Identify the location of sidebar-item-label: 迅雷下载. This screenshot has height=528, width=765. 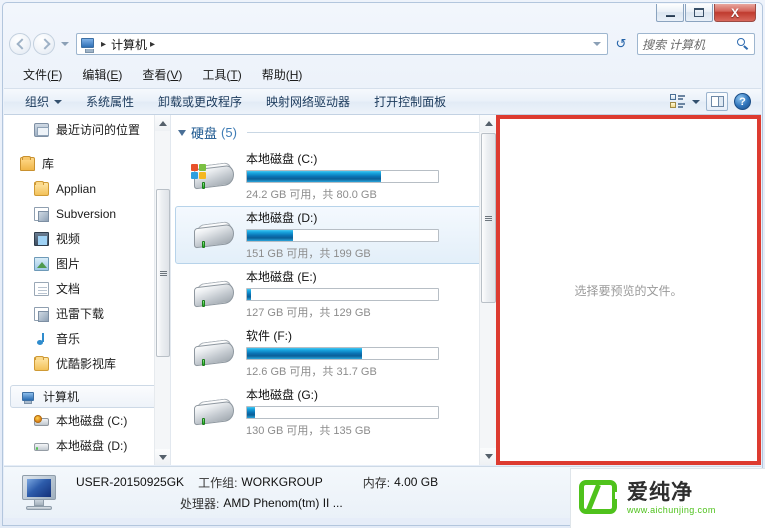
(80, 314).